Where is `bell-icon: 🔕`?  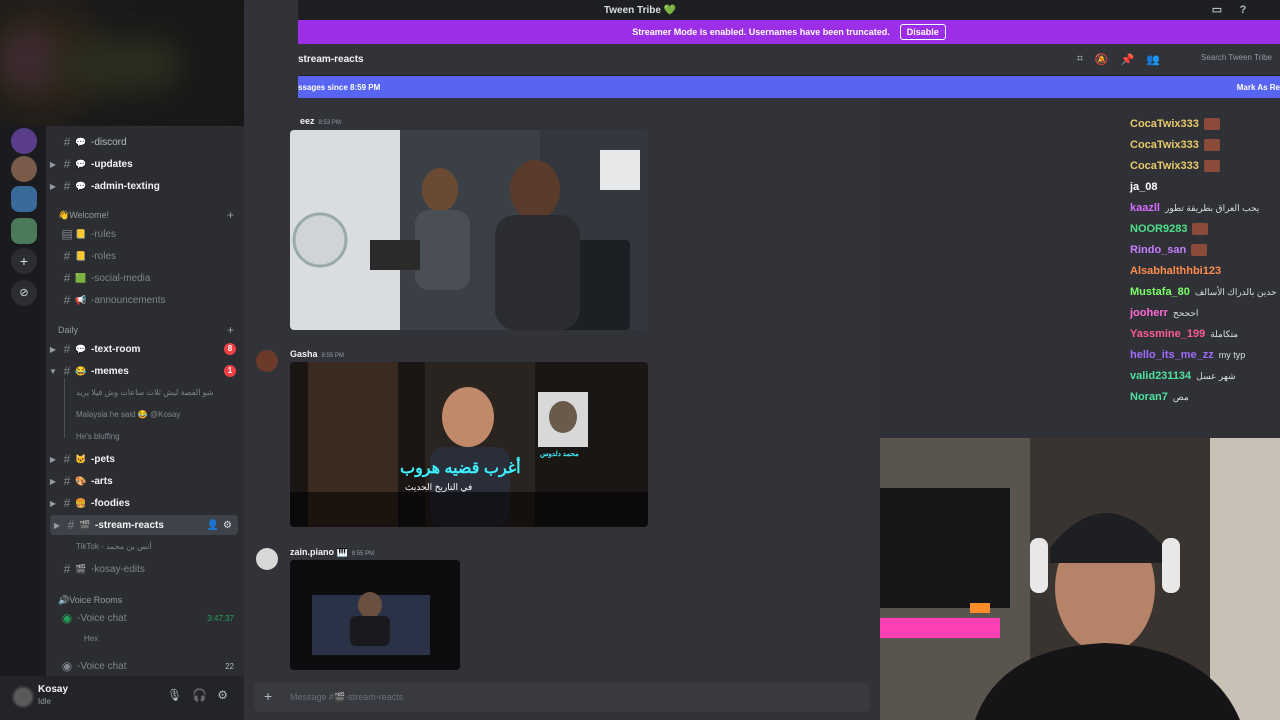
bell-icon: 🔕 is located at coordinates (1102, 59).